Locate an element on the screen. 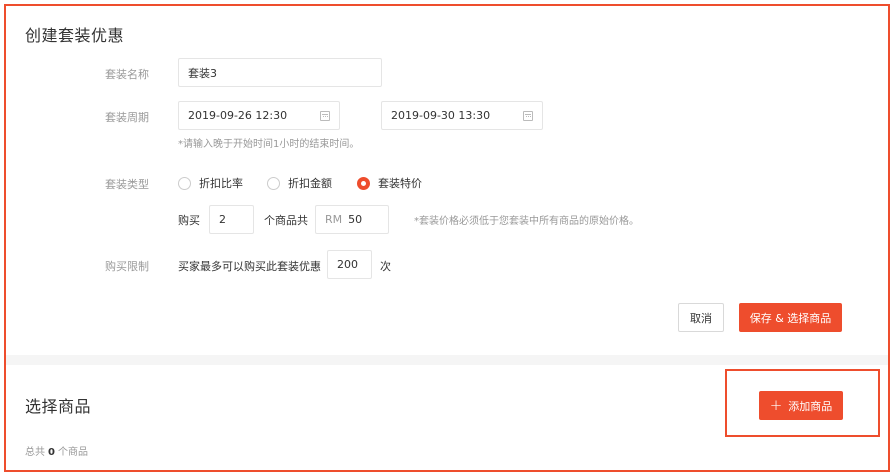  currency-prefix: RM is located at coordinates (334, 219).